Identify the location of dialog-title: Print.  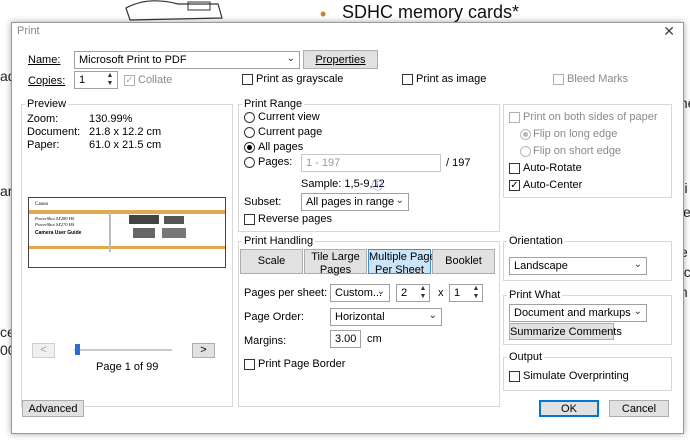
(28, 31).